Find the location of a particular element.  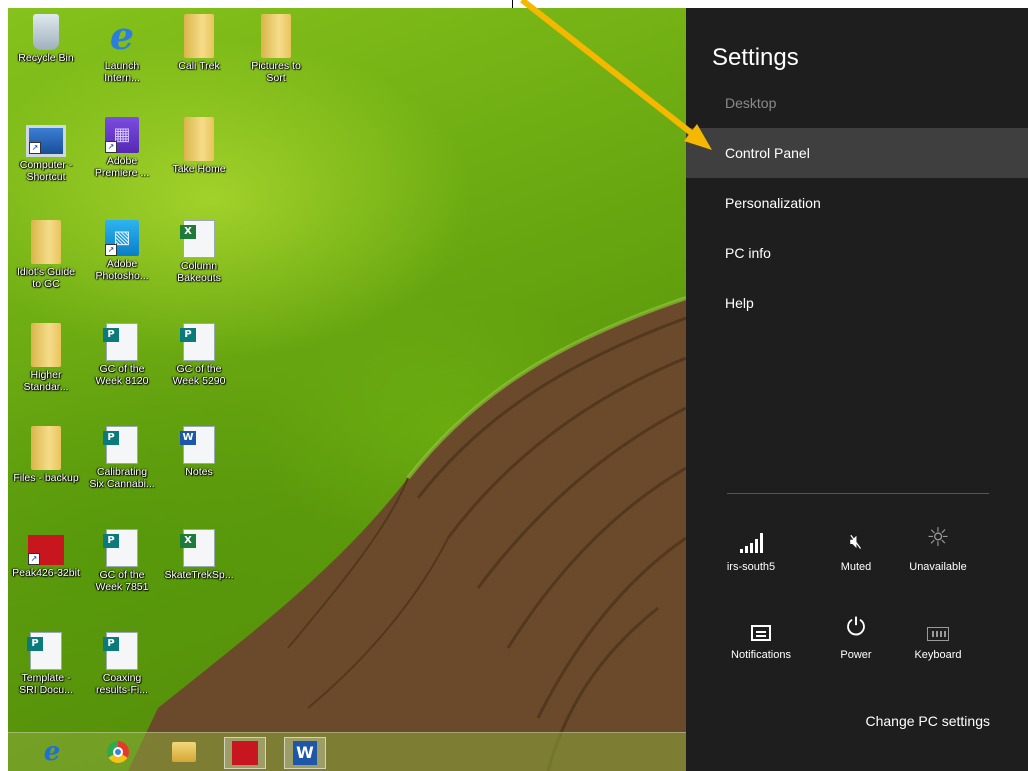

power-tile: ⏻ Power is located at coordinates (856, 636).